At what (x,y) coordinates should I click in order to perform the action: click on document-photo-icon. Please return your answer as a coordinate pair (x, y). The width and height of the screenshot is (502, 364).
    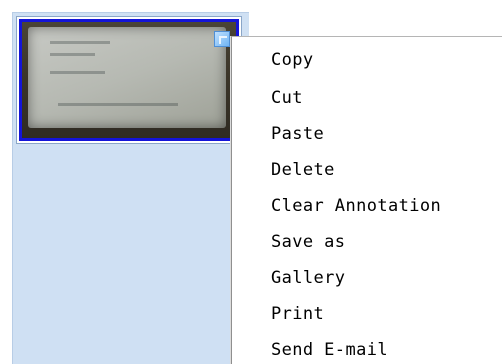
    Looking at the image, I should click on (127, 77).